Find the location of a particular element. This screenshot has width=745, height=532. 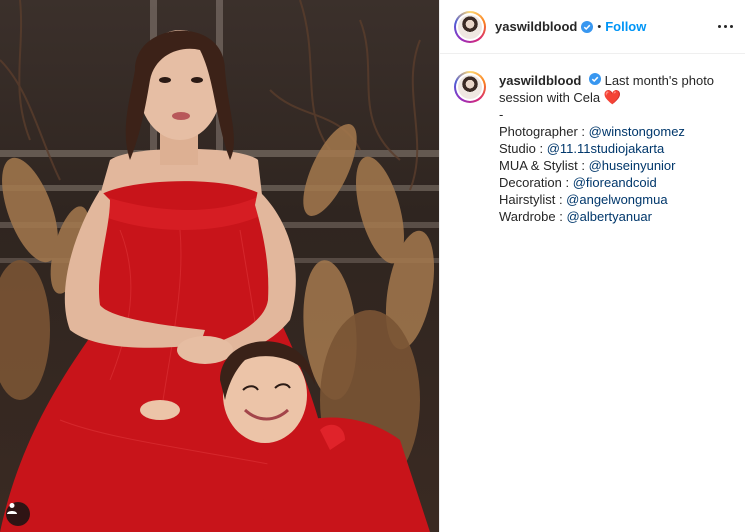

credit-label: Photographer : is located at coordinates (544, 131).